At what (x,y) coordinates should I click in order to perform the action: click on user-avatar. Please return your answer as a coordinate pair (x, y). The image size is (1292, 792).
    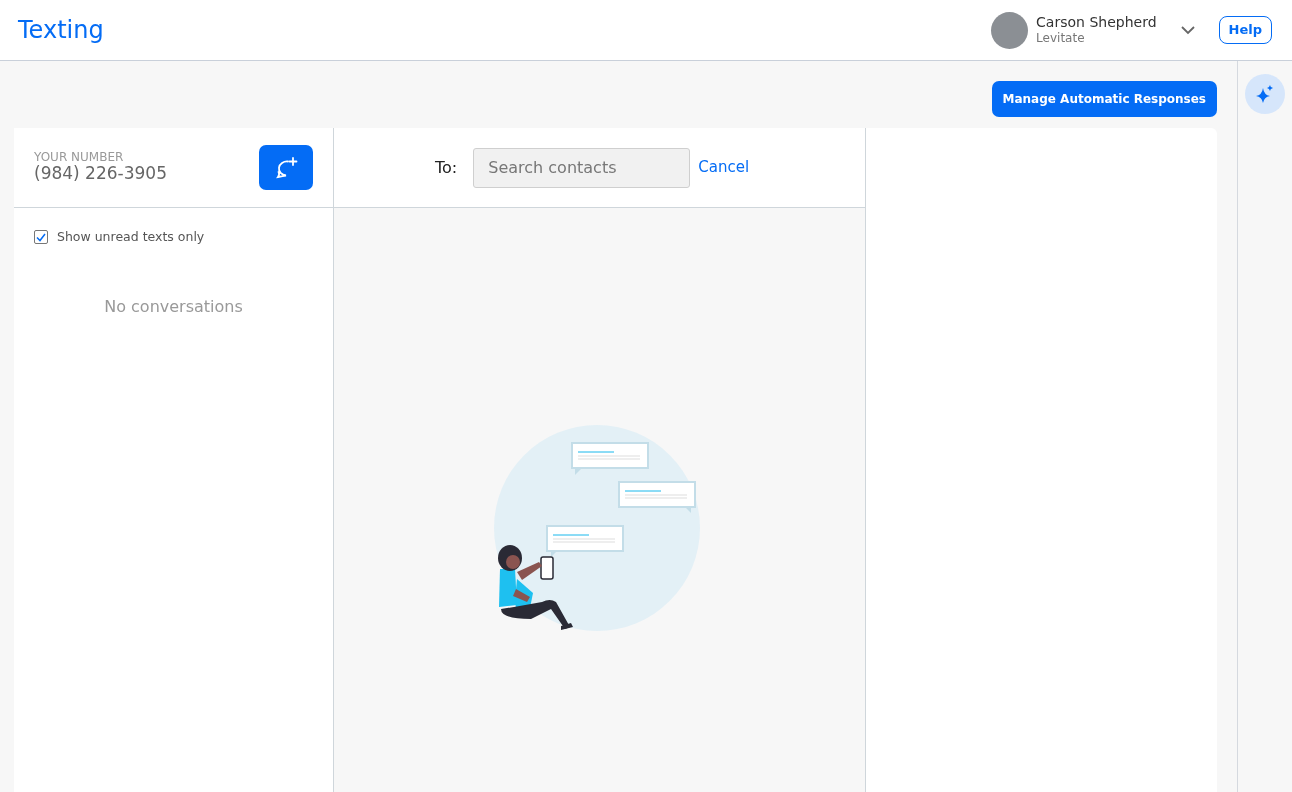
    Looking at the image, I should click on (1010, 30).